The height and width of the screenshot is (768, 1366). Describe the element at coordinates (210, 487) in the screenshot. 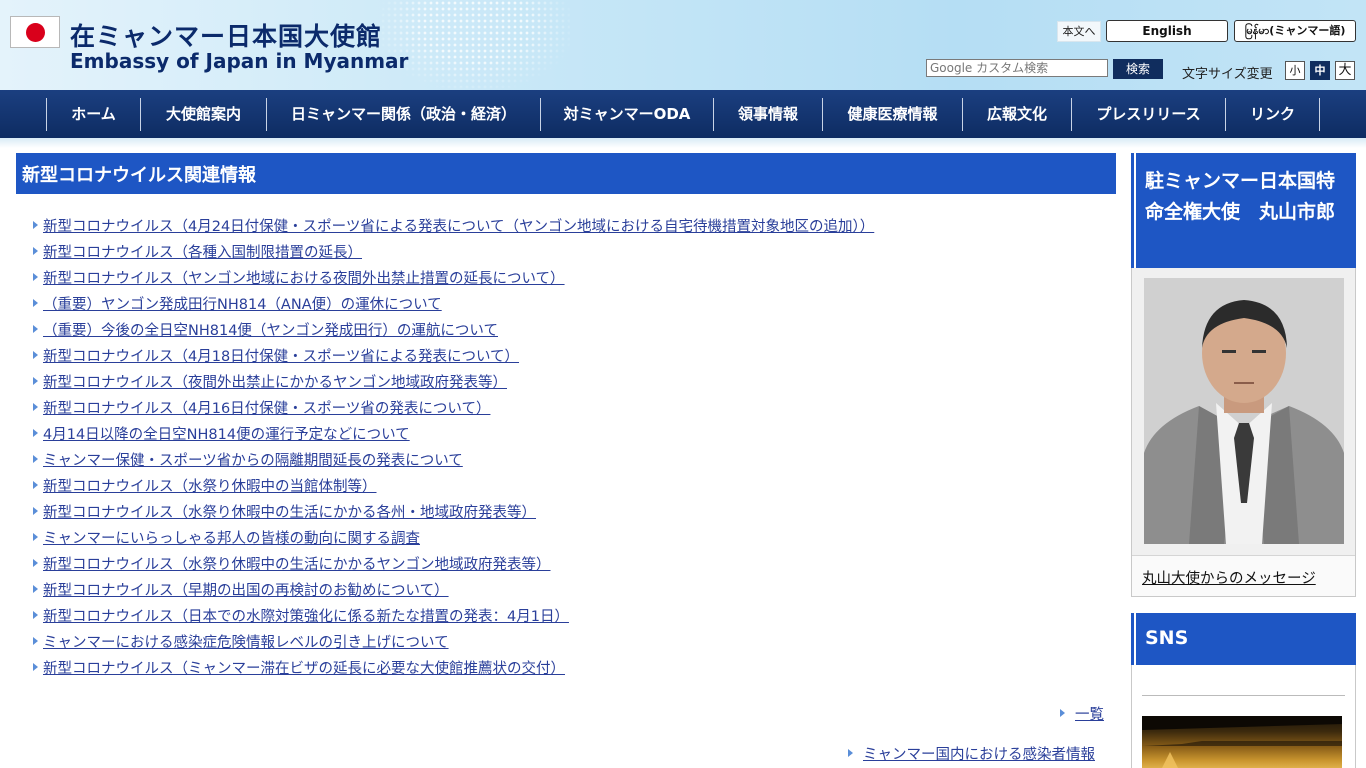

I see `news-link: 新型コロナウイルス（水祭り休暇中の当館体制等）` at that location.